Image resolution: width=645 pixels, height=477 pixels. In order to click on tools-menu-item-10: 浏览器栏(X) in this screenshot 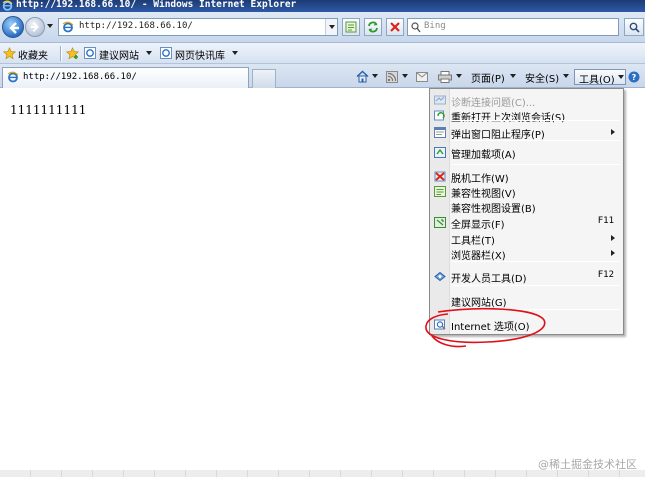, I will do `click(526, 254)`.